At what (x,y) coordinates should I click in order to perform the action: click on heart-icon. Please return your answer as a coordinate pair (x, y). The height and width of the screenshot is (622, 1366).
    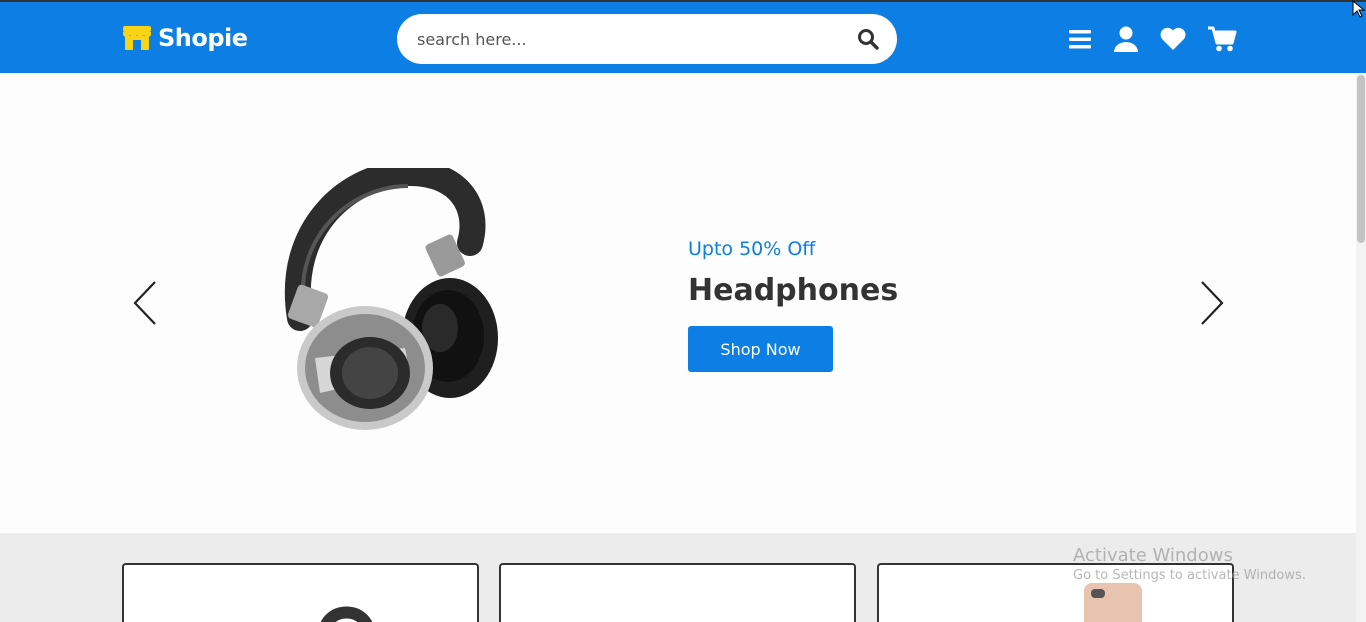
    Looking at the image, I should click on (1173, 39).